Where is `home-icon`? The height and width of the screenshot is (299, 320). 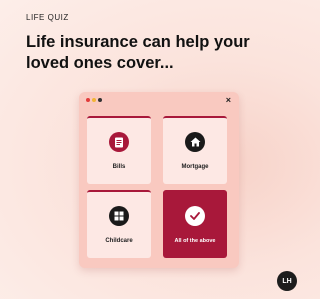 home-icon is located at coordinates (195, 142).